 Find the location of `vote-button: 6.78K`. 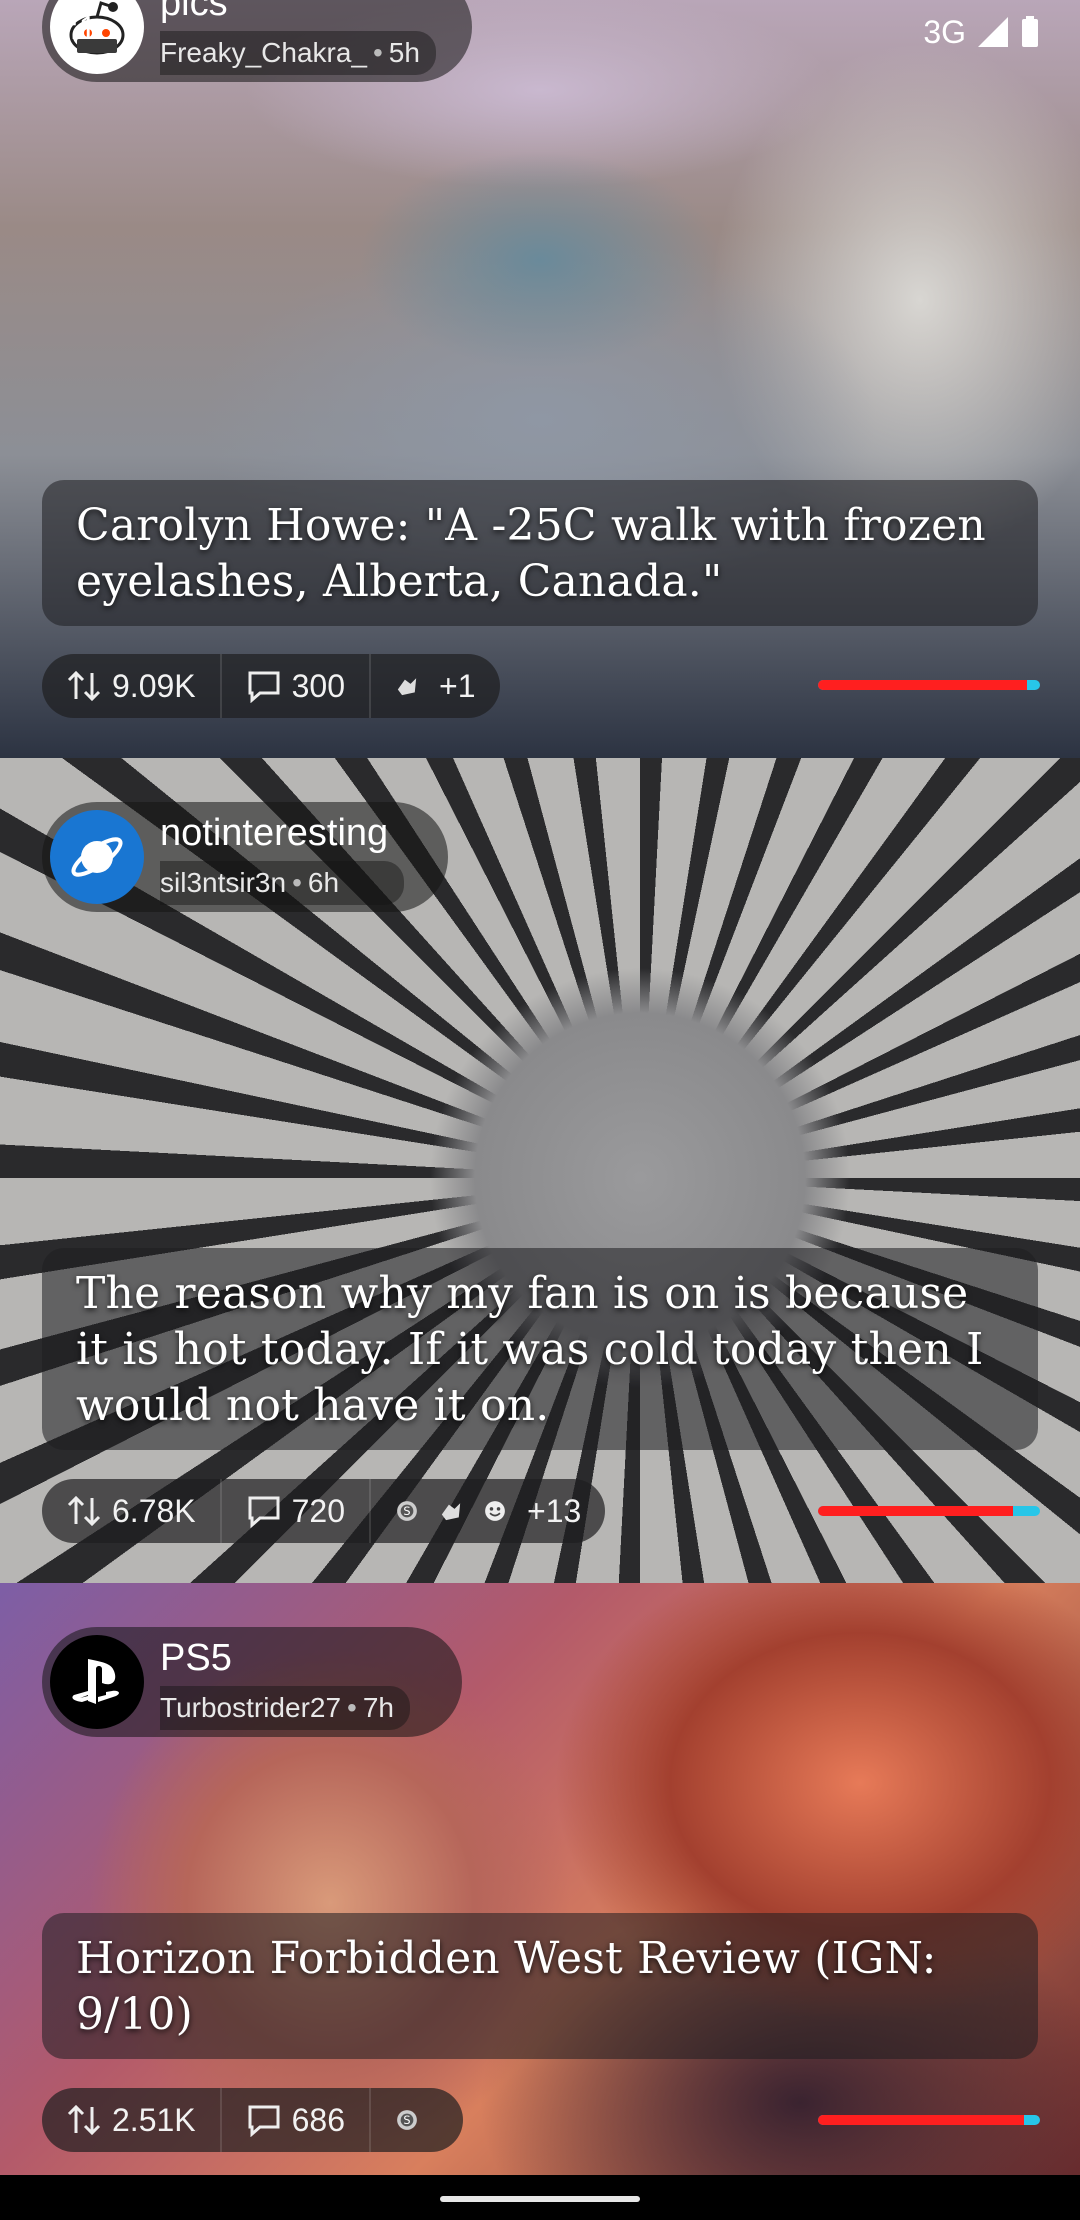

vote-button: 6.78K is located at coordinates (132, 1511).